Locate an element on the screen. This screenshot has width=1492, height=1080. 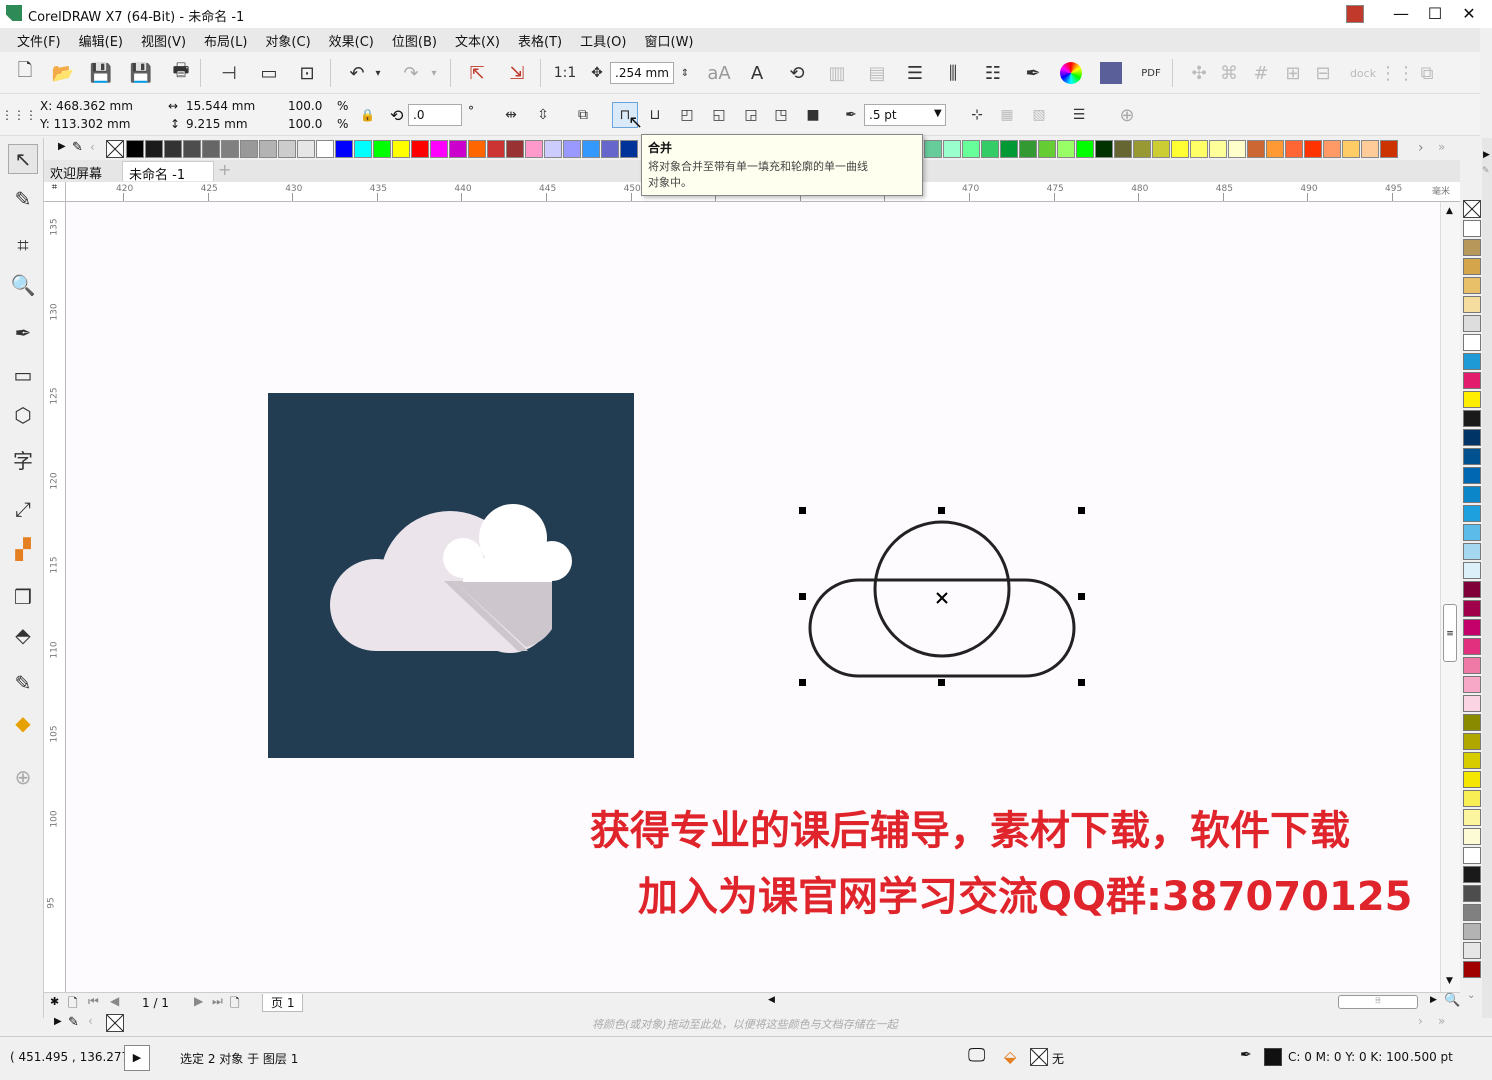
mirror-h-icon: ⇹ is located at coordinates (511, 115).